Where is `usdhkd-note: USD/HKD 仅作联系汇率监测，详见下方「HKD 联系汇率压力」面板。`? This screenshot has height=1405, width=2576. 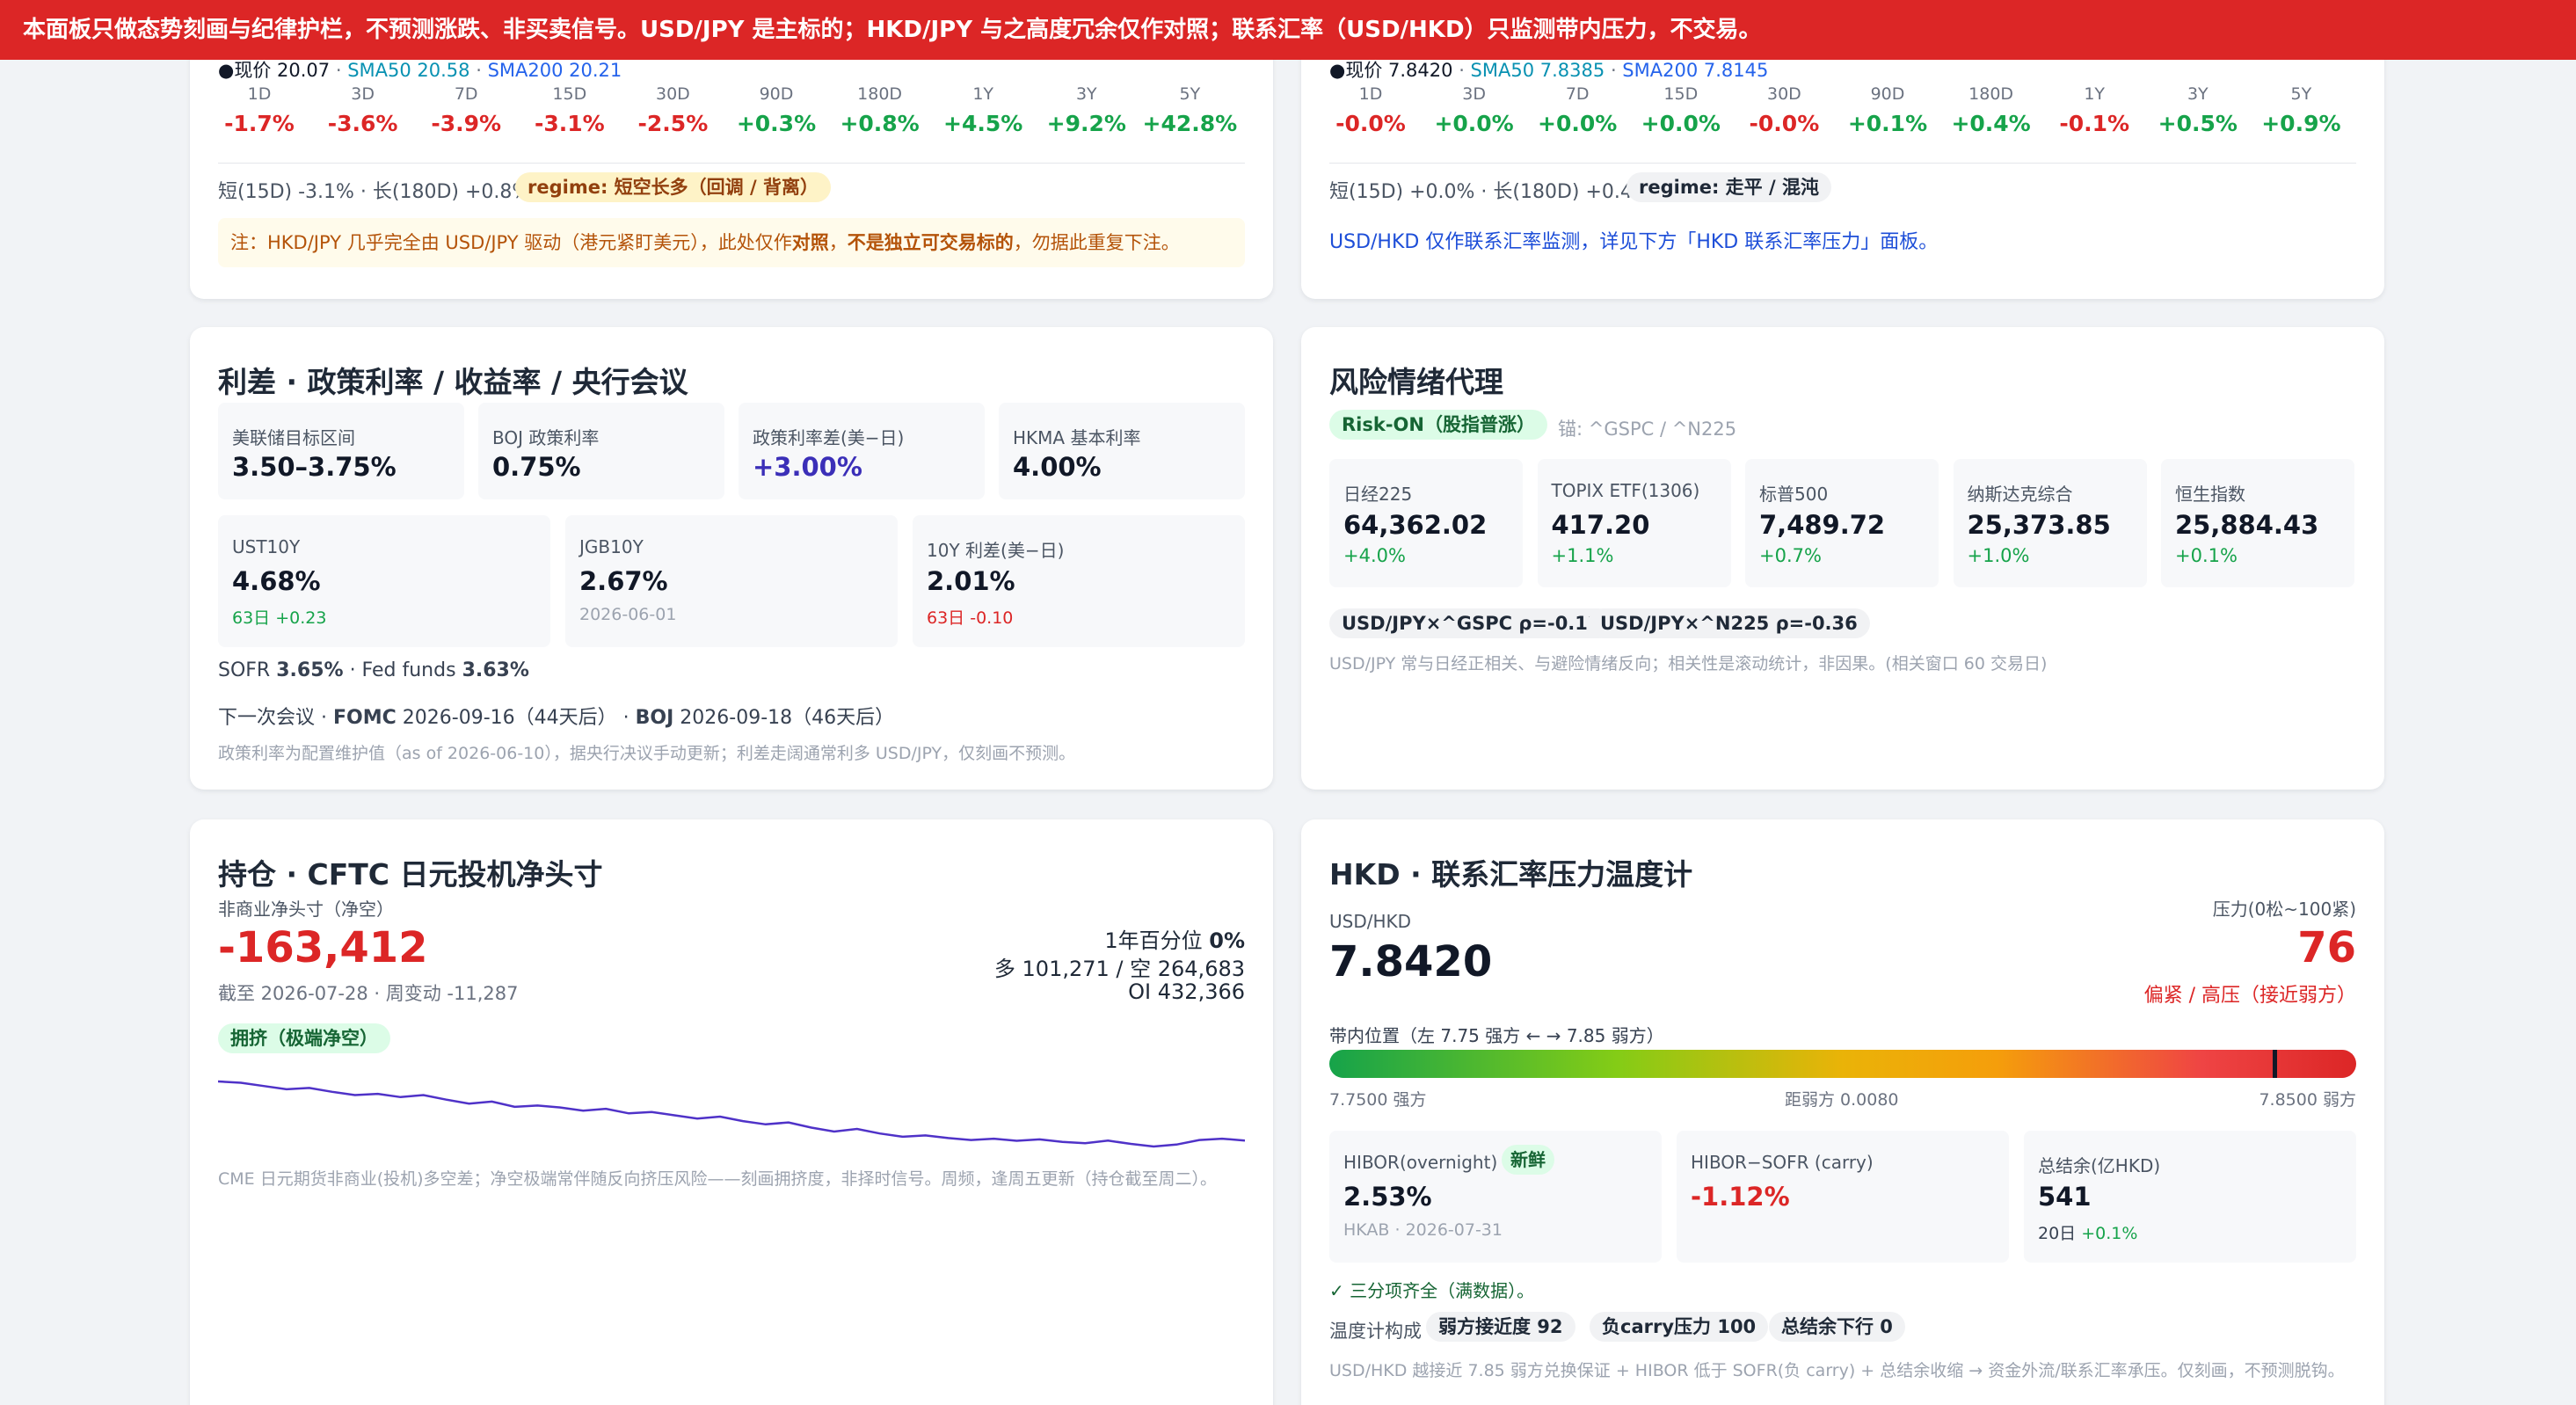
usdhkd-note: USD/HKD 仅作联系汇率监测，详见下方「HKD 联系汇率压力」面板。 is located at coordinates (1634, 242).